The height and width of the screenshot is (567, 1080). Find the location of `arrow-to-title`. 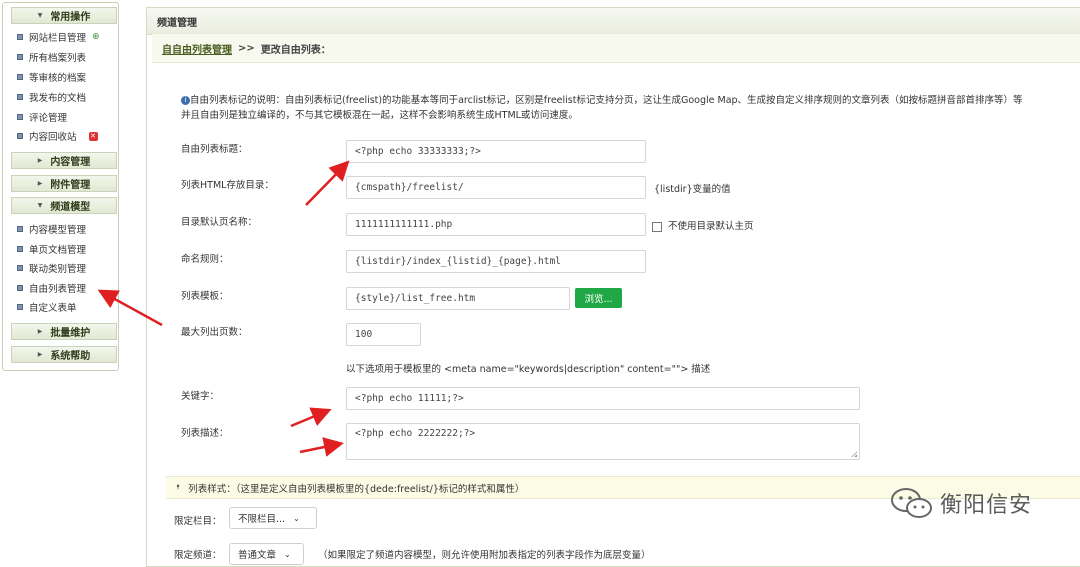

arrow-to-title is located at coordinates (327, 183).